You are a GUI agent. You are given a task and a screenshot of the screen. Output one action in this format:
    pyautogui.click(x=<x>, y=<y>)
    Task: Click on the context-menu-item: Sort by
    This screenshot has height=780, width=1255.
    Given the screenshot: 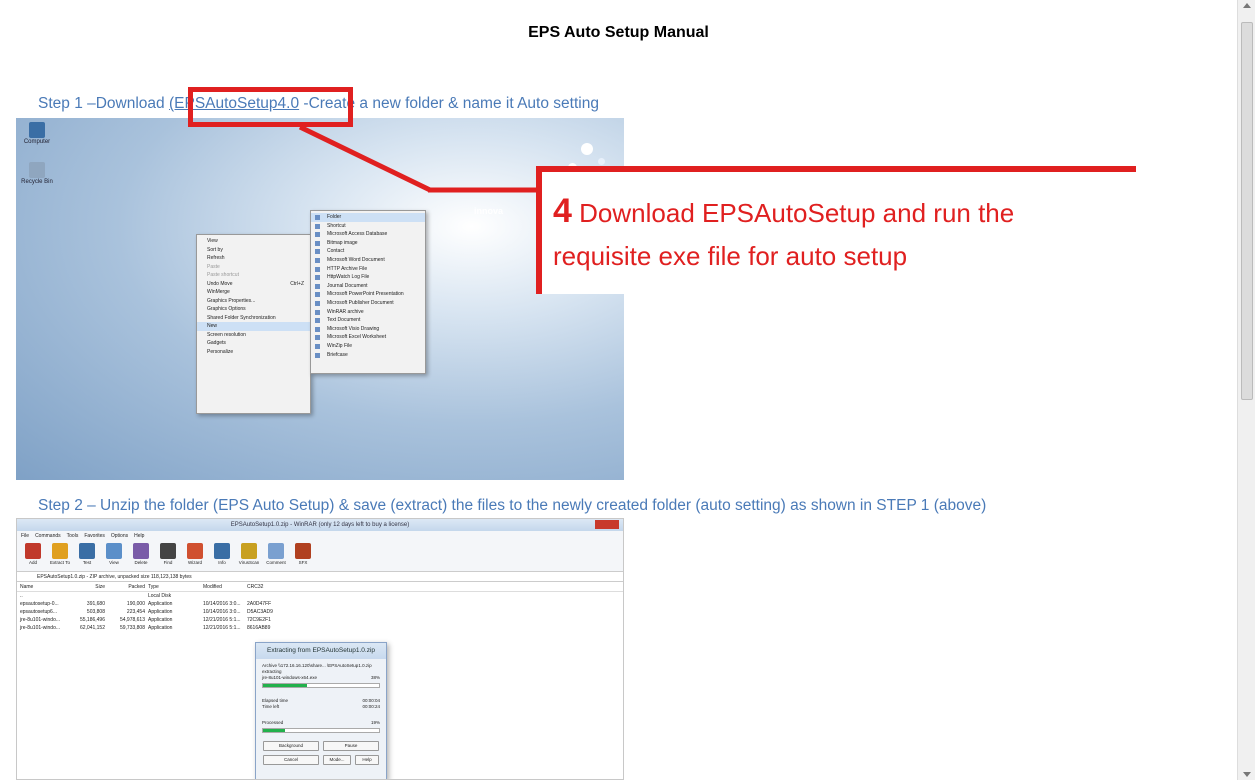 What is the action you would take?
    pyautogui.click(x=215, y=249)
    